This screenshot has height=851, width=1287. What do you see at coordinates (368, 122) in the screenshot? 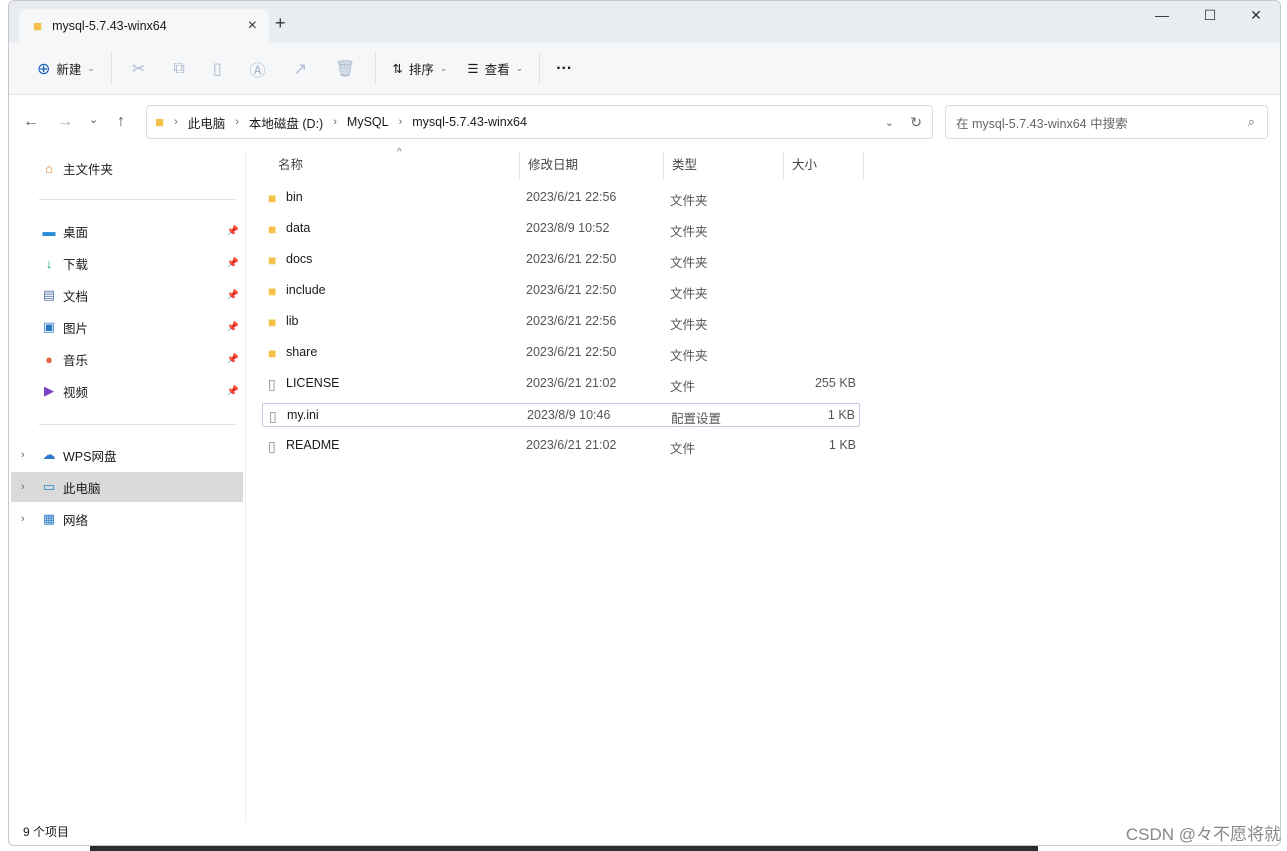
I see `crumb-mysql: MySQL` at bounding box center [368, 122].